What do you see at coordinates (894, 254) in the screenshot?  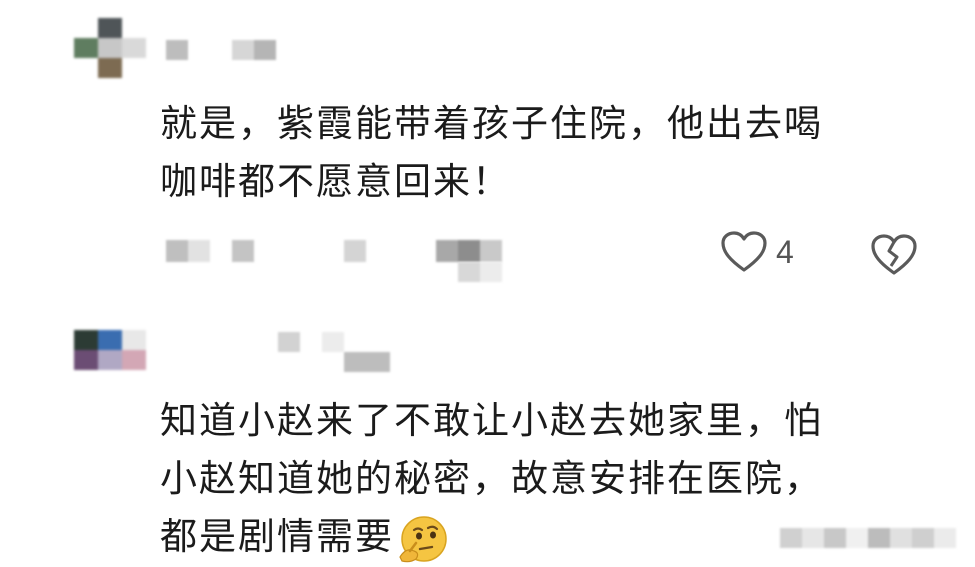 I see `broken-heart-icon` at bounding box center [894, 254].